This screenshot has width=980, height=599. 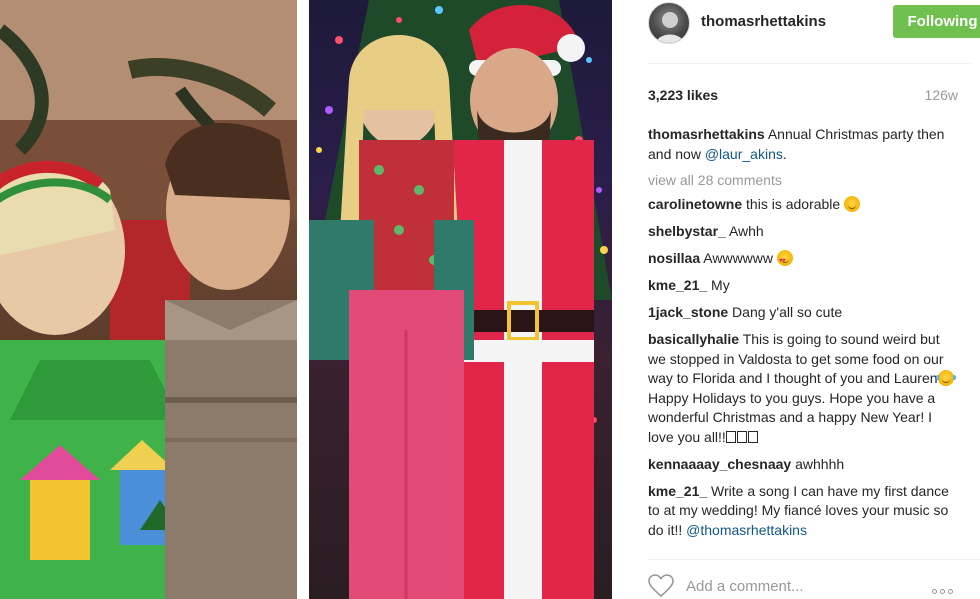 What do you see at coordinates (693, 339) in the screenshot?
I see `comment-username: basicallyhalie` at bounding box center [693, 339].